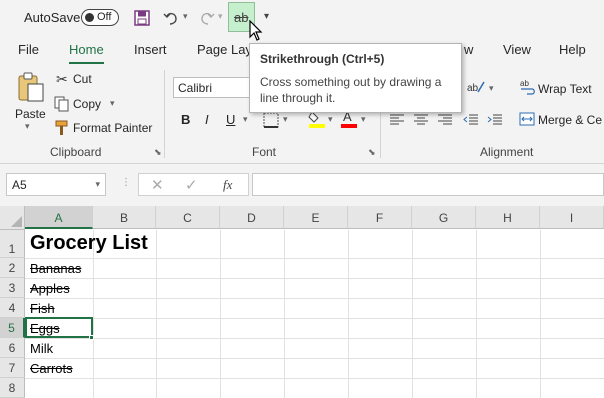 The image size is (604, 398). Describe the element at coordinates (380, 217) in the screenshot. I see `column-header-f: F` at that location.